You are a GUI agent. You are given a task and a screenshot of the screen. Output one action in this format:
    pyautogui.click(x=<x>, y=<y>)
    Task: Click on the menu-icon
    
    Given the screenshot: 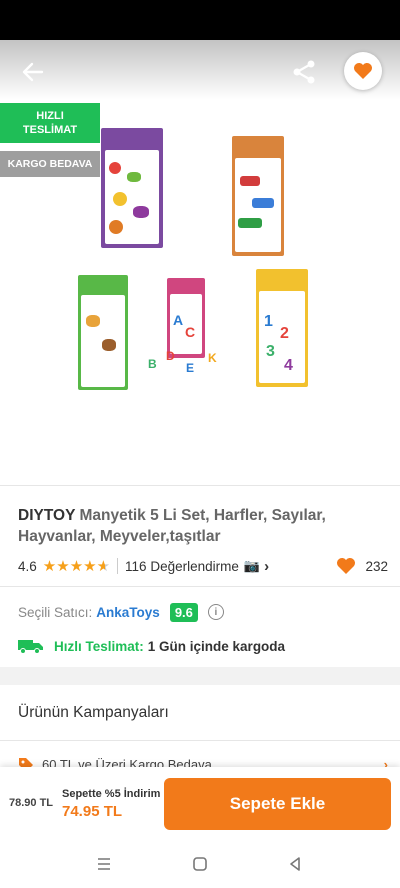 What is the action you would take?
    pyautogui.click(x=104, y=864)
    